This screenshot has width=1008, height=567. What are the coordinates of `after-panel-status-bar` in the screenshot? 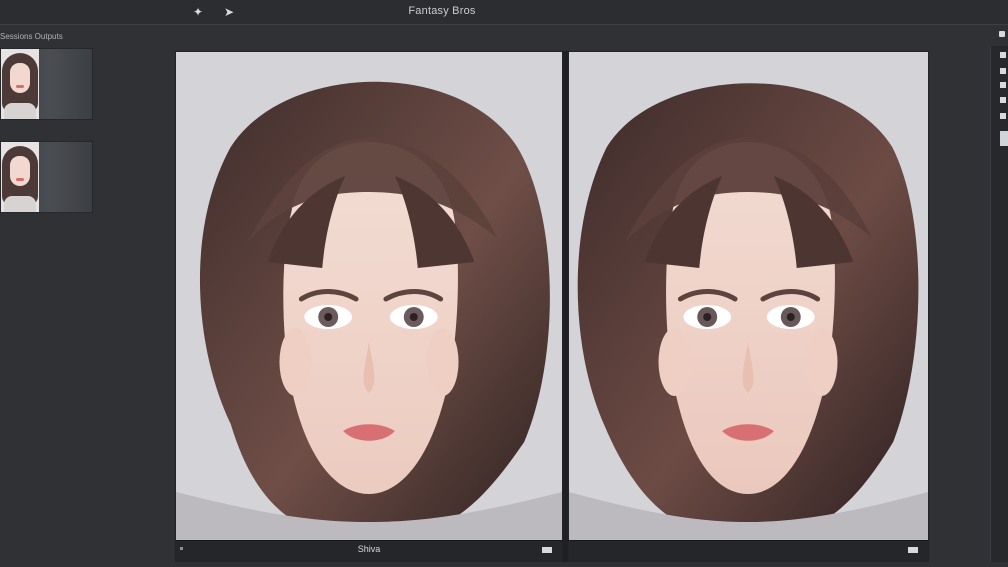 It's located at (748, 550).